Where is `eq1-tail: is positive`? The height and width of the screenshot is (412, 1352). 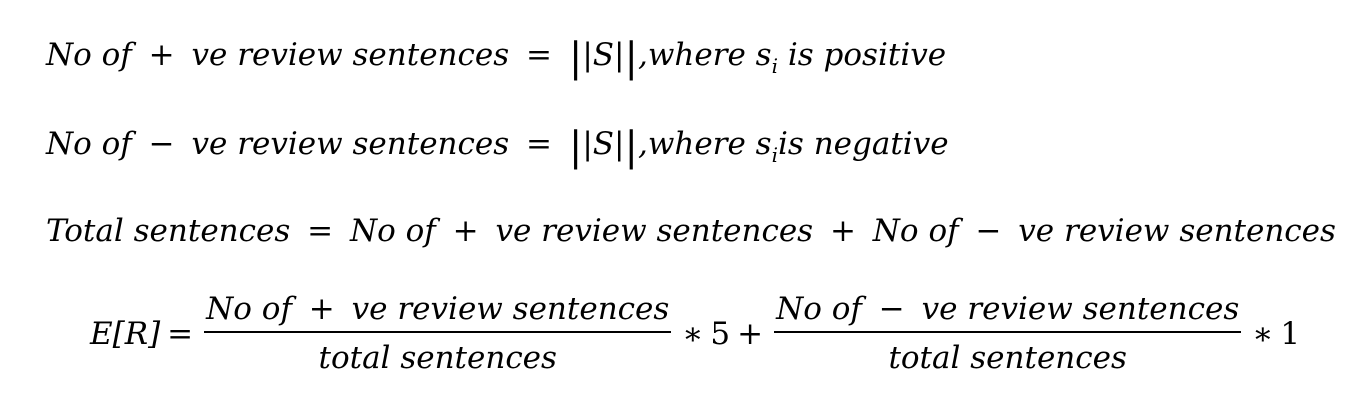 eq1-tail: is positive is located at coordinates (862, 55).